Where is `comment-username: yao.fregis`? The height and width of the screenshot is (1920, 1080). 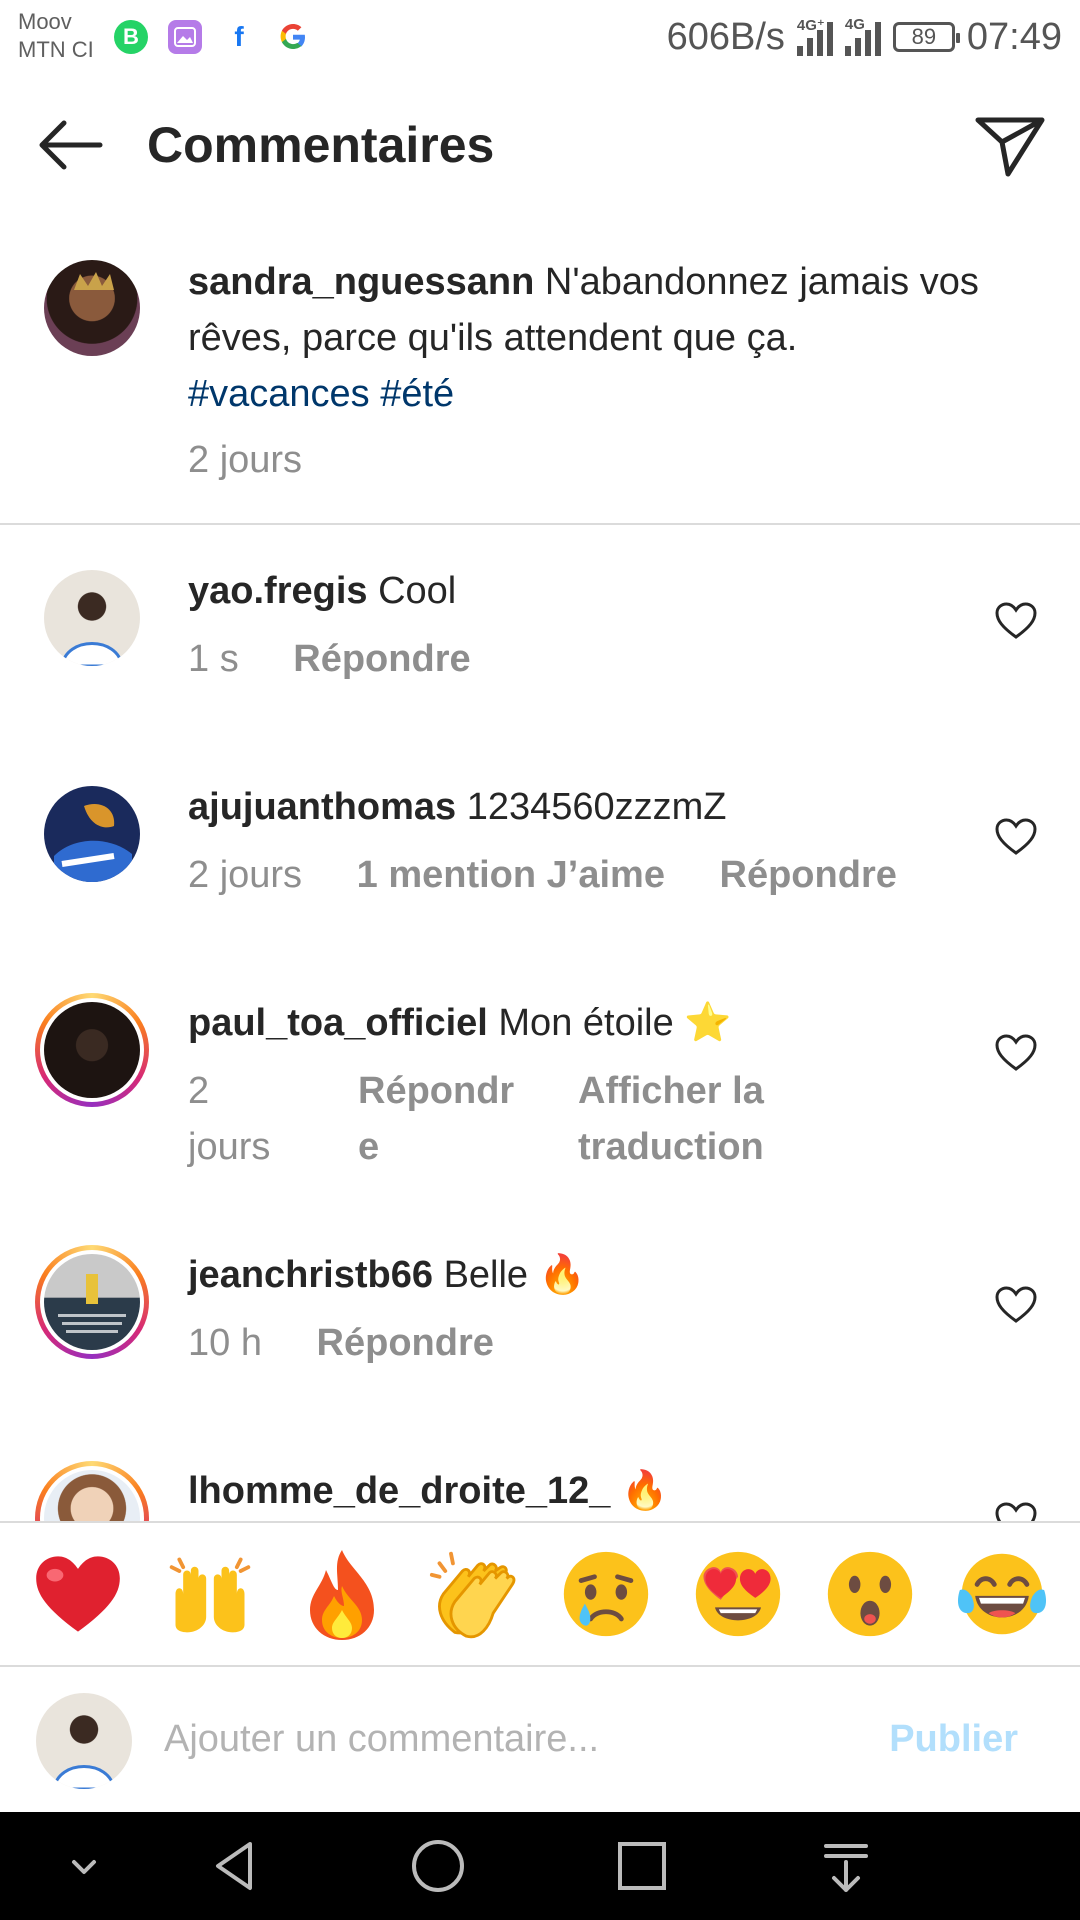 comment-username: yao.fregis is located at coordinates (278, 591).